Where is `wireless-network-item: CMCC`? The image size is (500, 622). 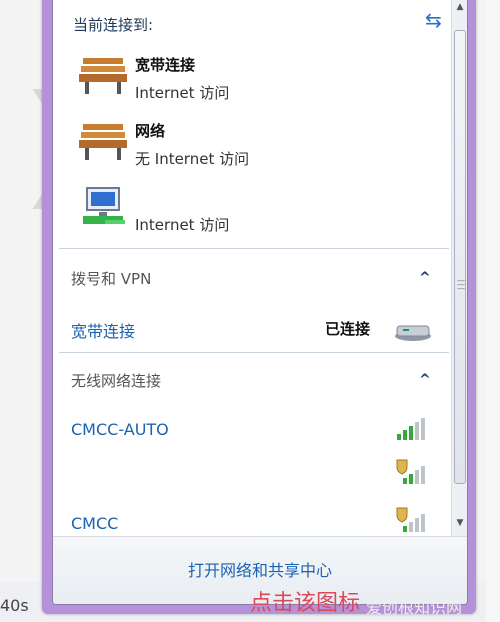
wireless-network-item: CMCC is located at coordinates (94, 523).